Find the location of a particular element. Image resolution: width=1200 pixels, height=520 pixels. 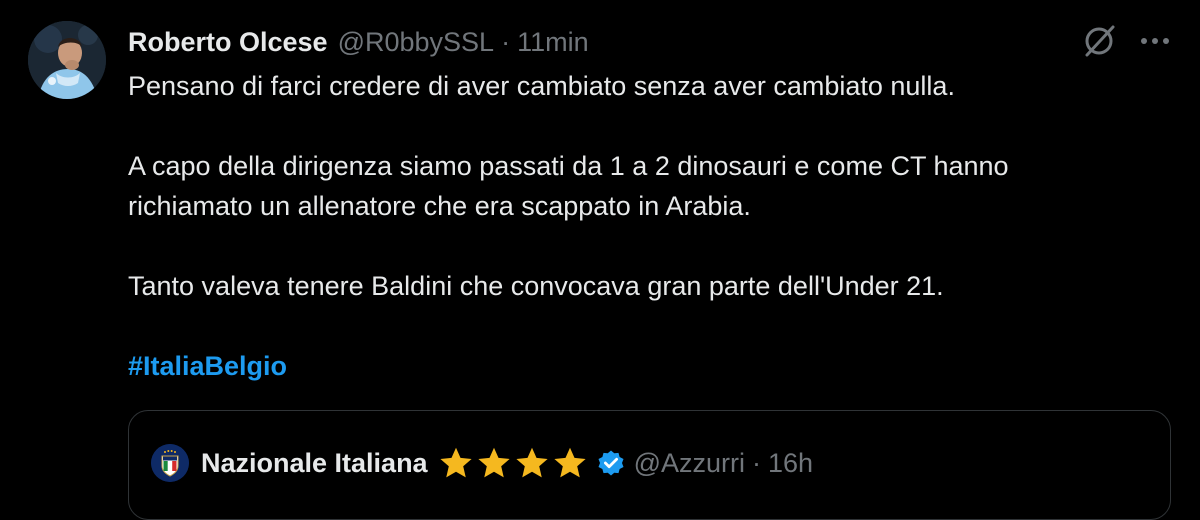

more-options-icon is located at coordinates (1155, 41).